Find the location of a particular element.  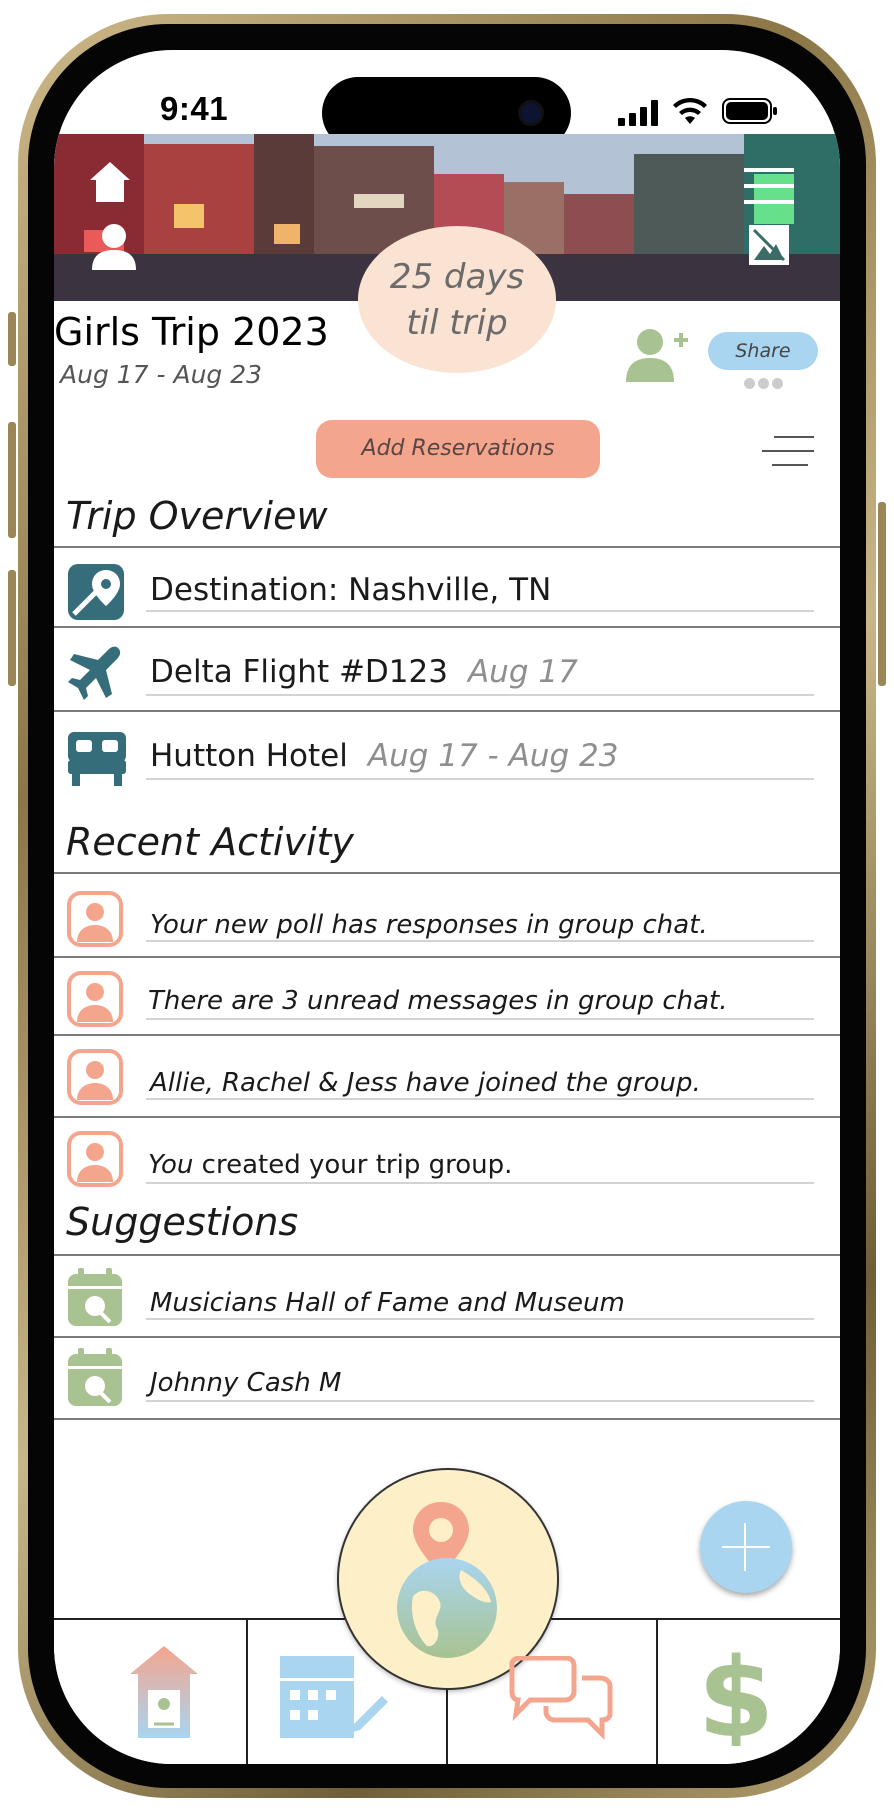

profile-icon is located at coordinates (114, 246).